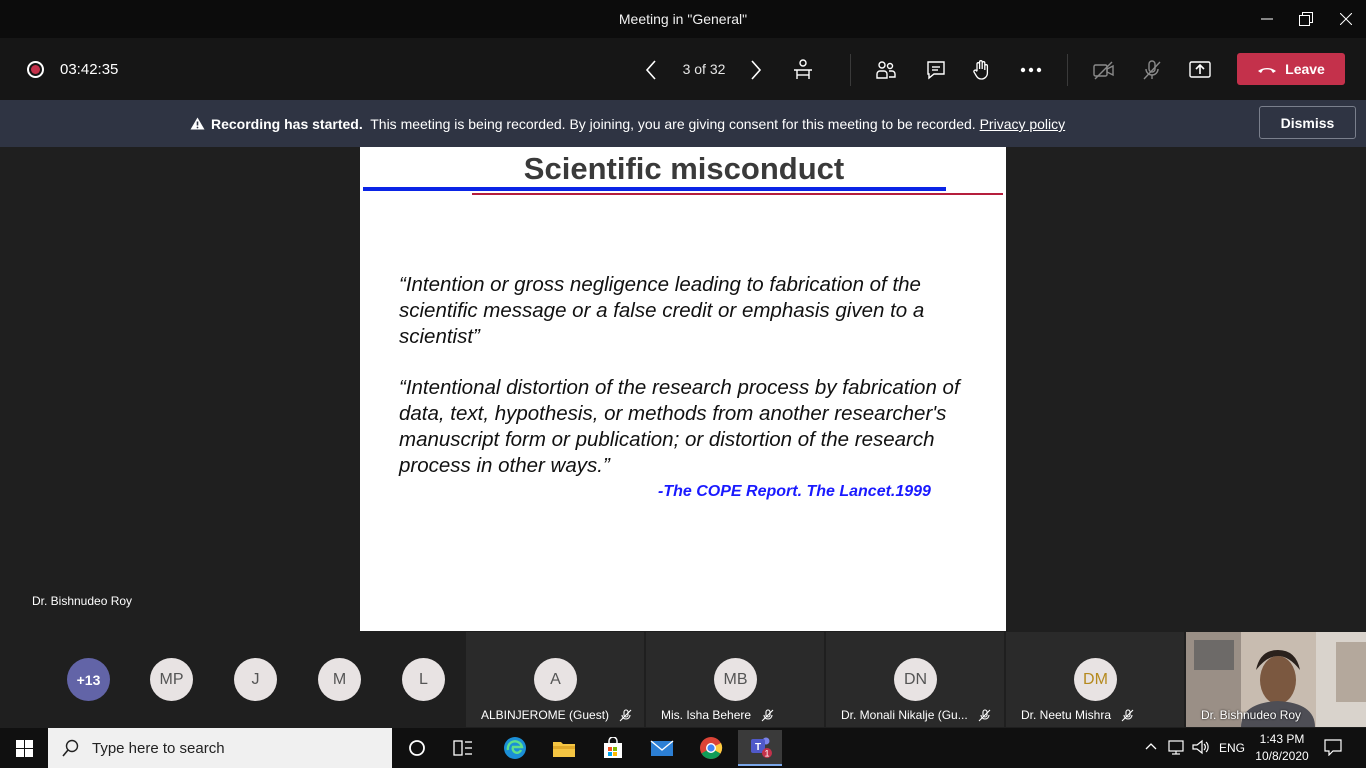 The height and width of the screenshot is (768, 1366). I want to click on chat-button, so click(936, 70).